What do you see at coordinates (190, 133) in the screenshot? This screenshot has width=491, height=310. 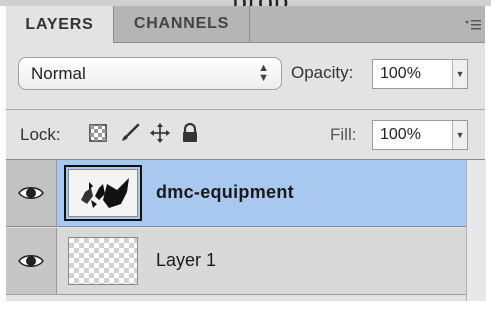 I see `lock-all-icon` at bounding box center [190, 133].